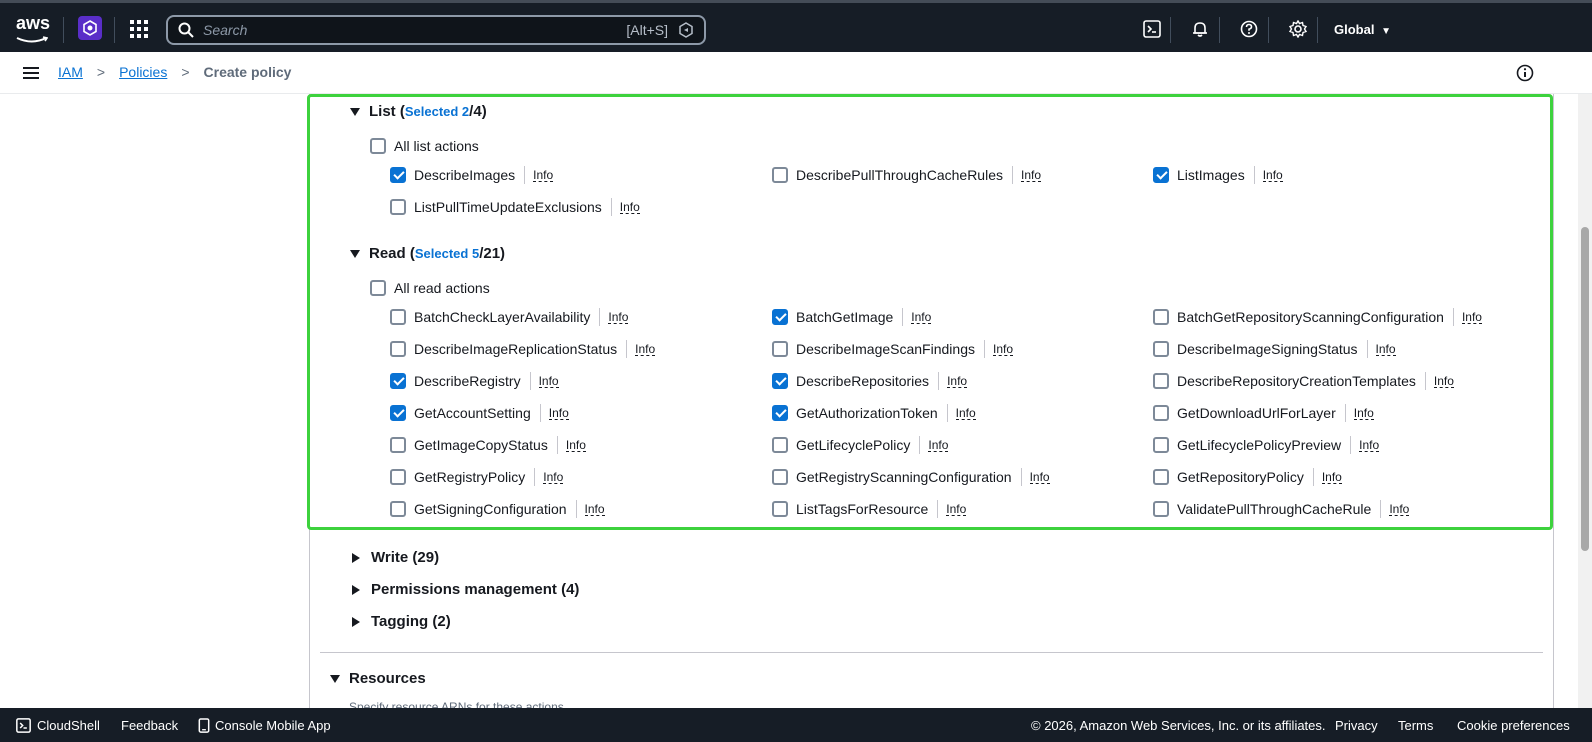 The image size is (1592, 742). I want to click on resources-section-header: Resources, so click(378, 678).